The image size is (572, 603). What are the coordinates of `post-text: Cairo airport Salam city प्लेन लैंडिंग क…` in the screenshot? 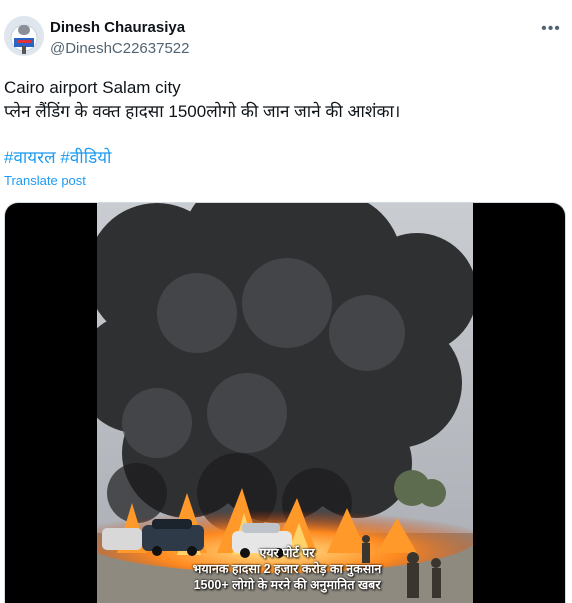 It's located at (284, 100).